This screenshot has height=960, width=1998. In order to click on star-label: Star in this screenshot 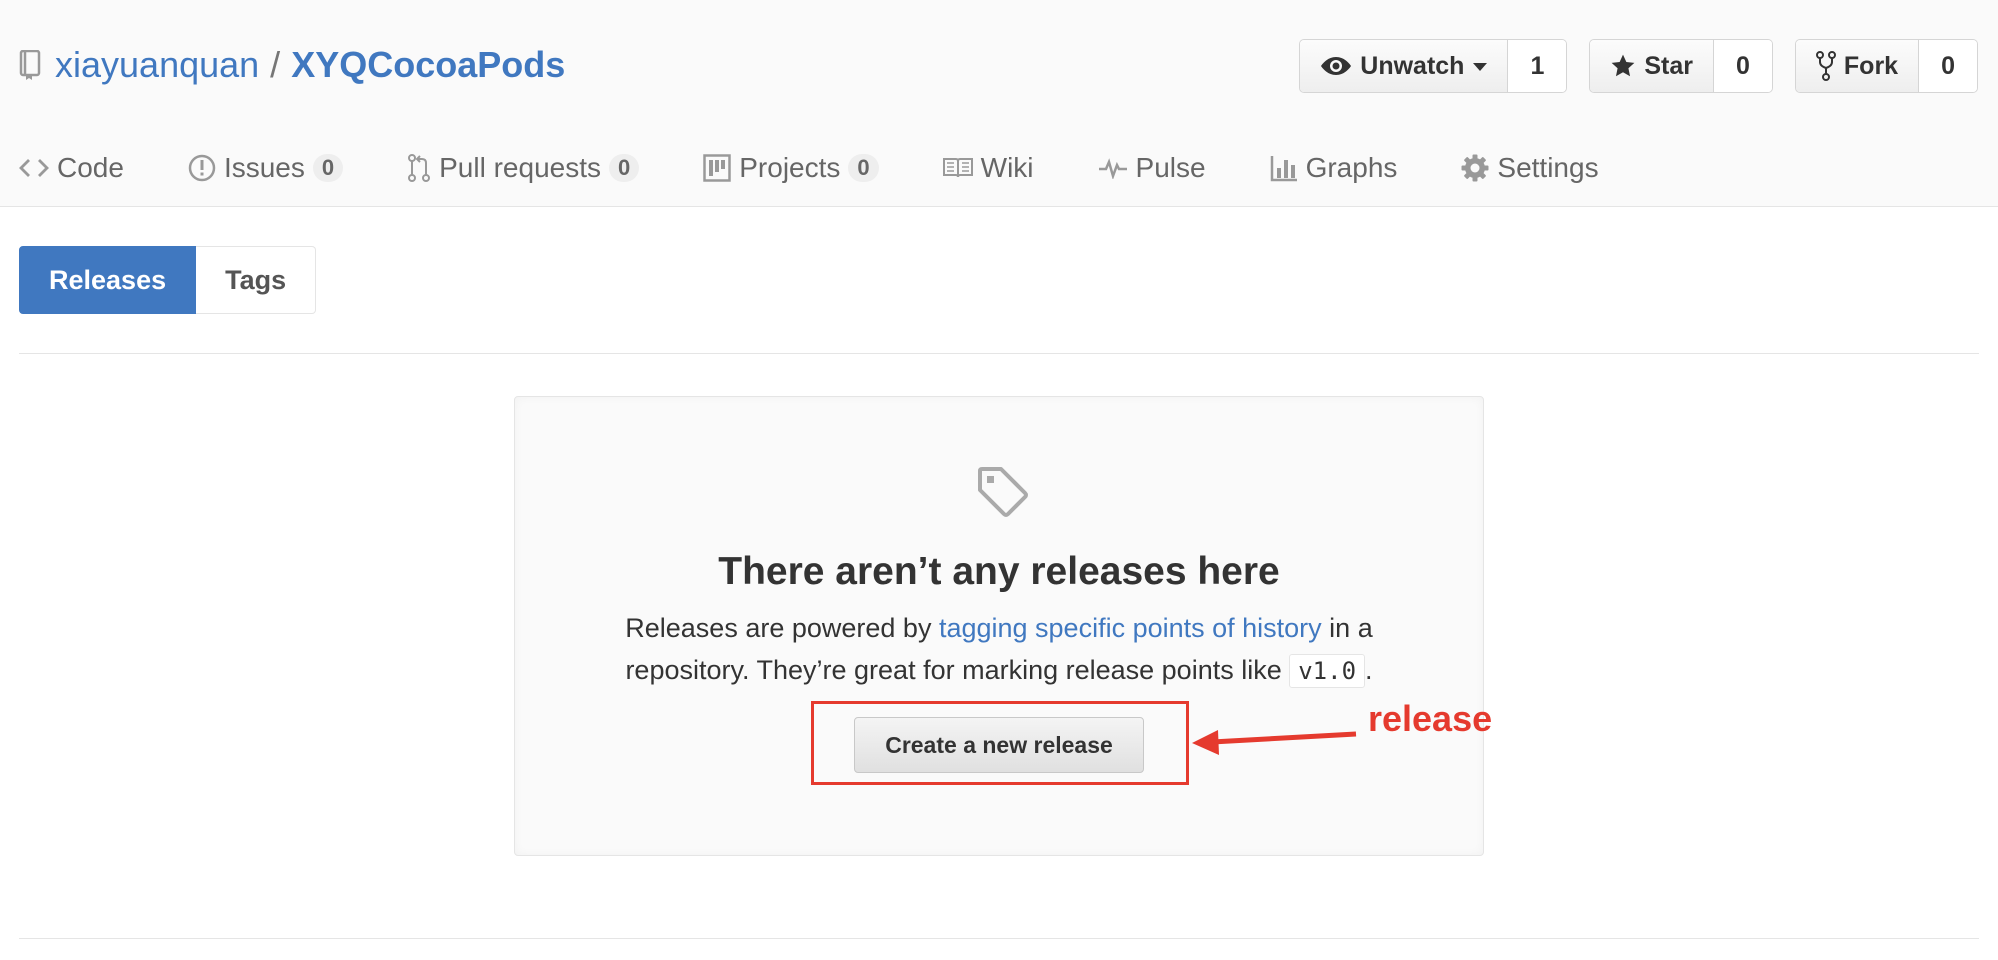, I will do `click(1668, 65)`.